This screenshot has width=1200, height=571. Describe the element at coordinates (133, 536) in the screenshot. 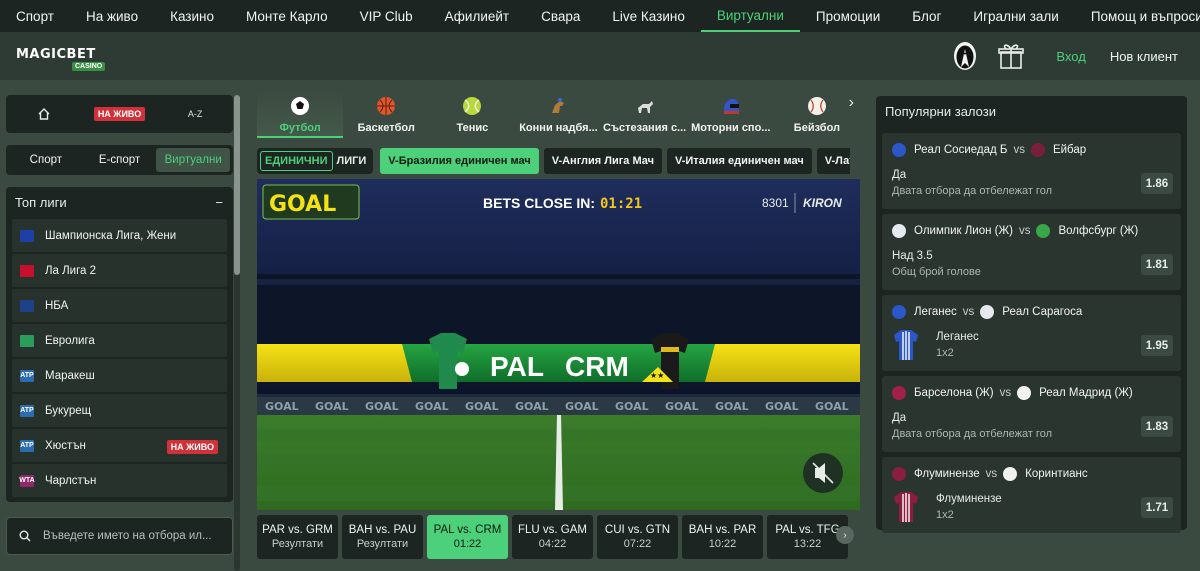

I see `team-search-input` at that location.